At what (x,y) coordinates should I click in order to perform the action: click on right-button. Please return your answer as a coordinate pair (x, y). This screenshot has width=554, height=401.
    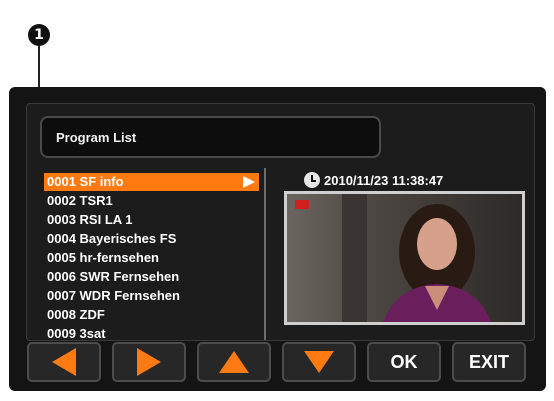
    Looking at the image, I should click on (149, 362).